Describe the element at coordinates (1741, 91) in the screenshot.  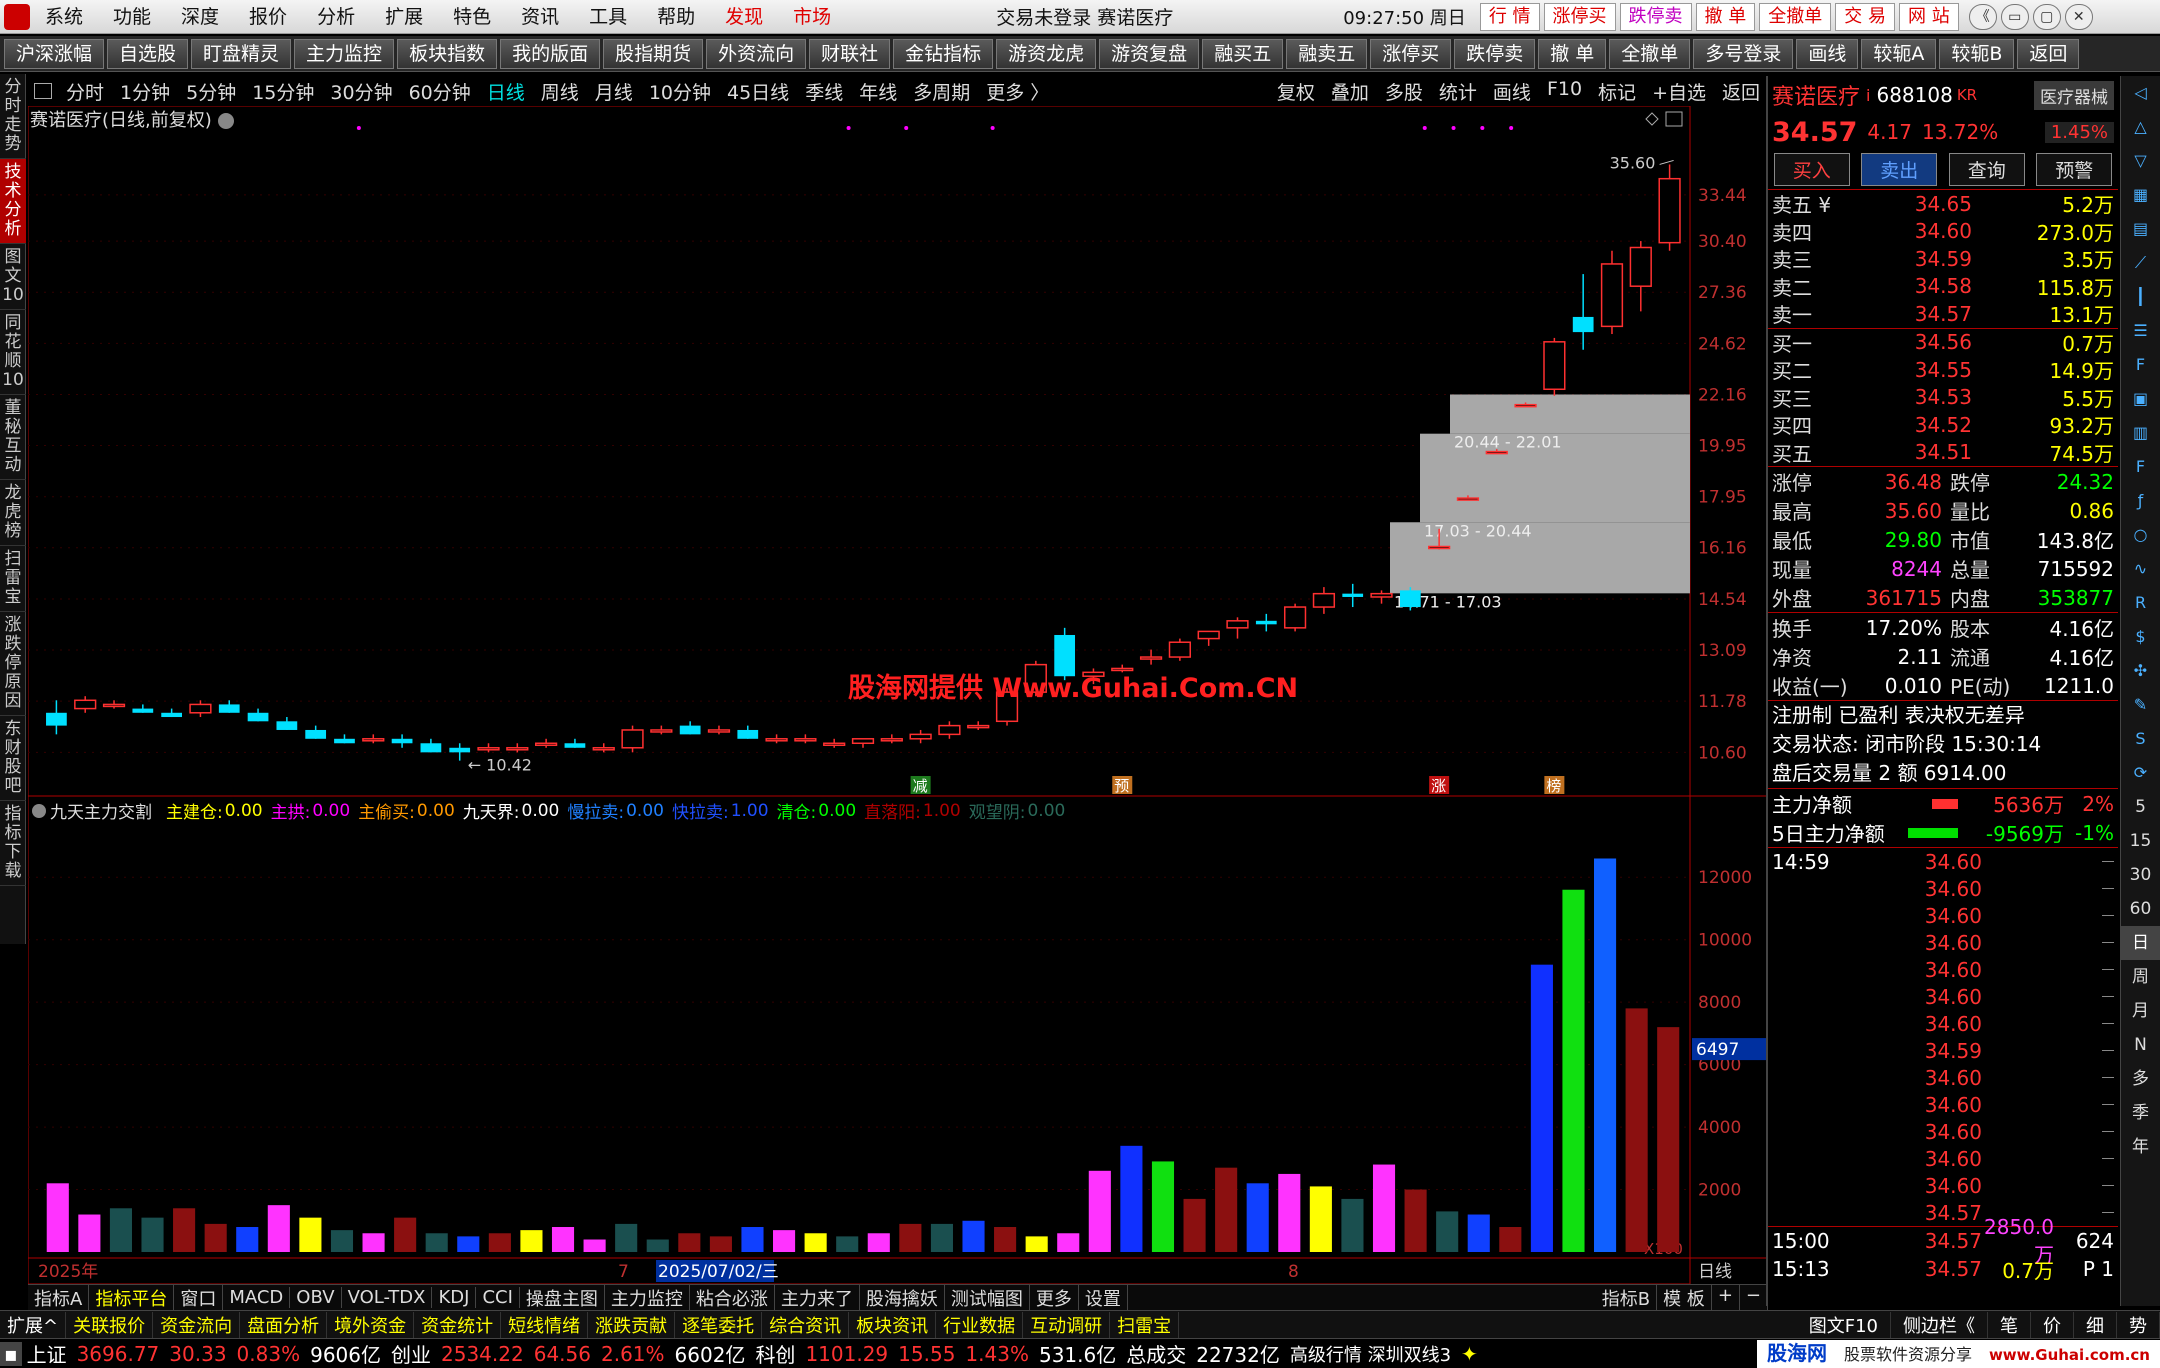
I see `chart-tool-8: 返回` at that location.